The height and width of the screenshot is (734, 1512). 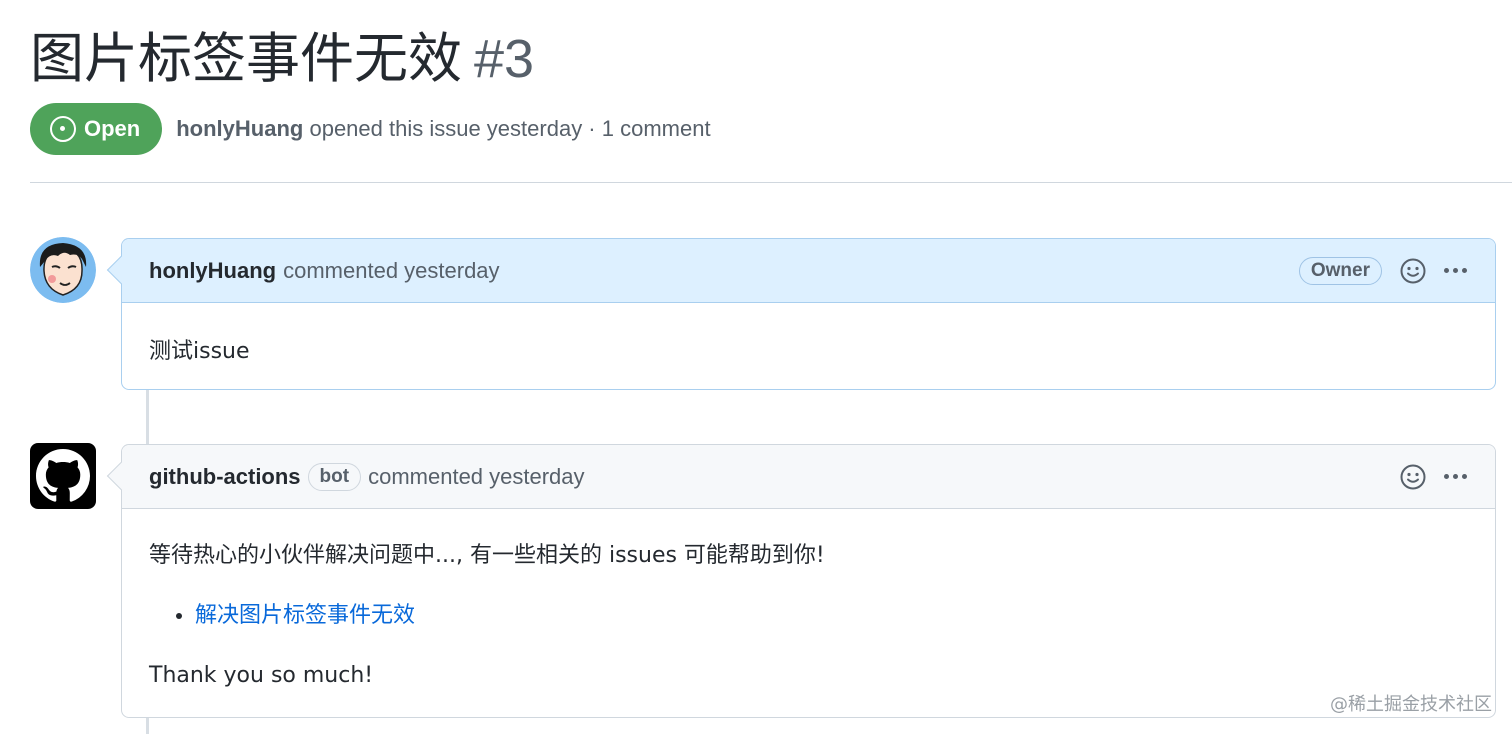 What do you see at coordinates (808, 477) in the screenshot?
I see `comment-header: github-actions bot commented yesterday` at bounding box center [808, 477].